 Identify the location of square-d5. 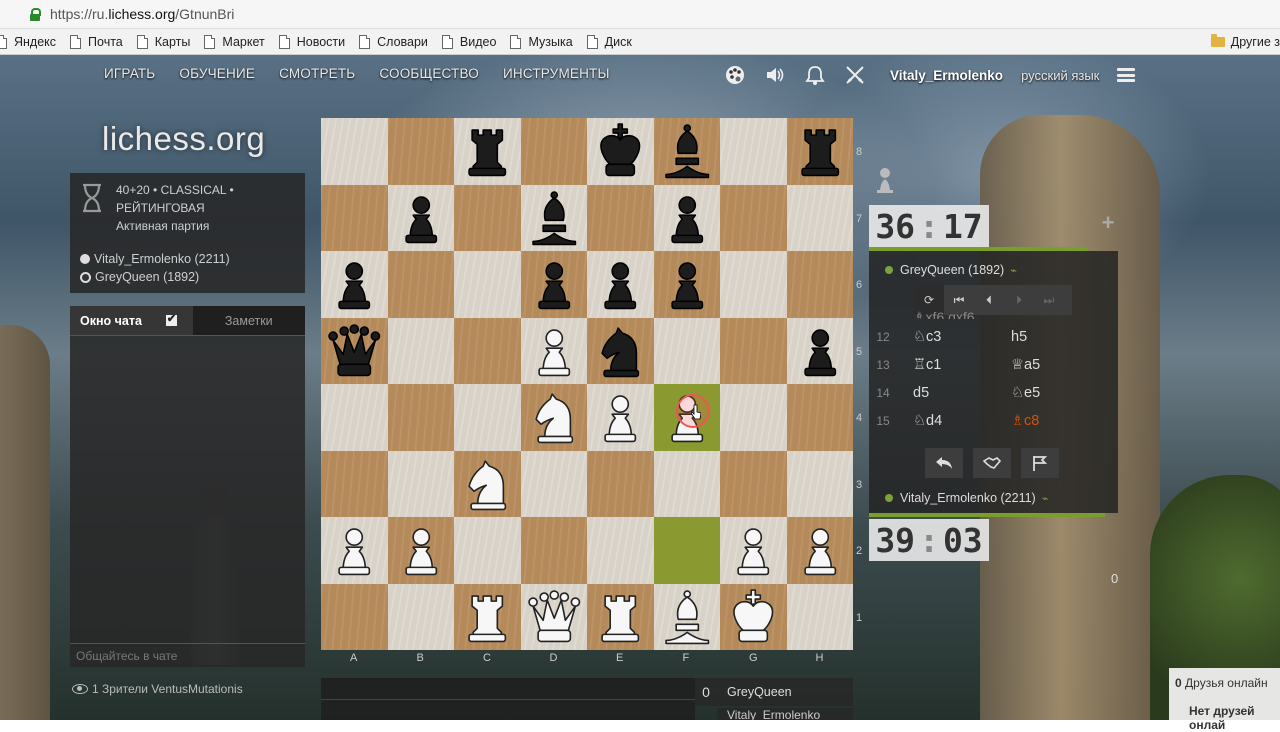
(554, 351).